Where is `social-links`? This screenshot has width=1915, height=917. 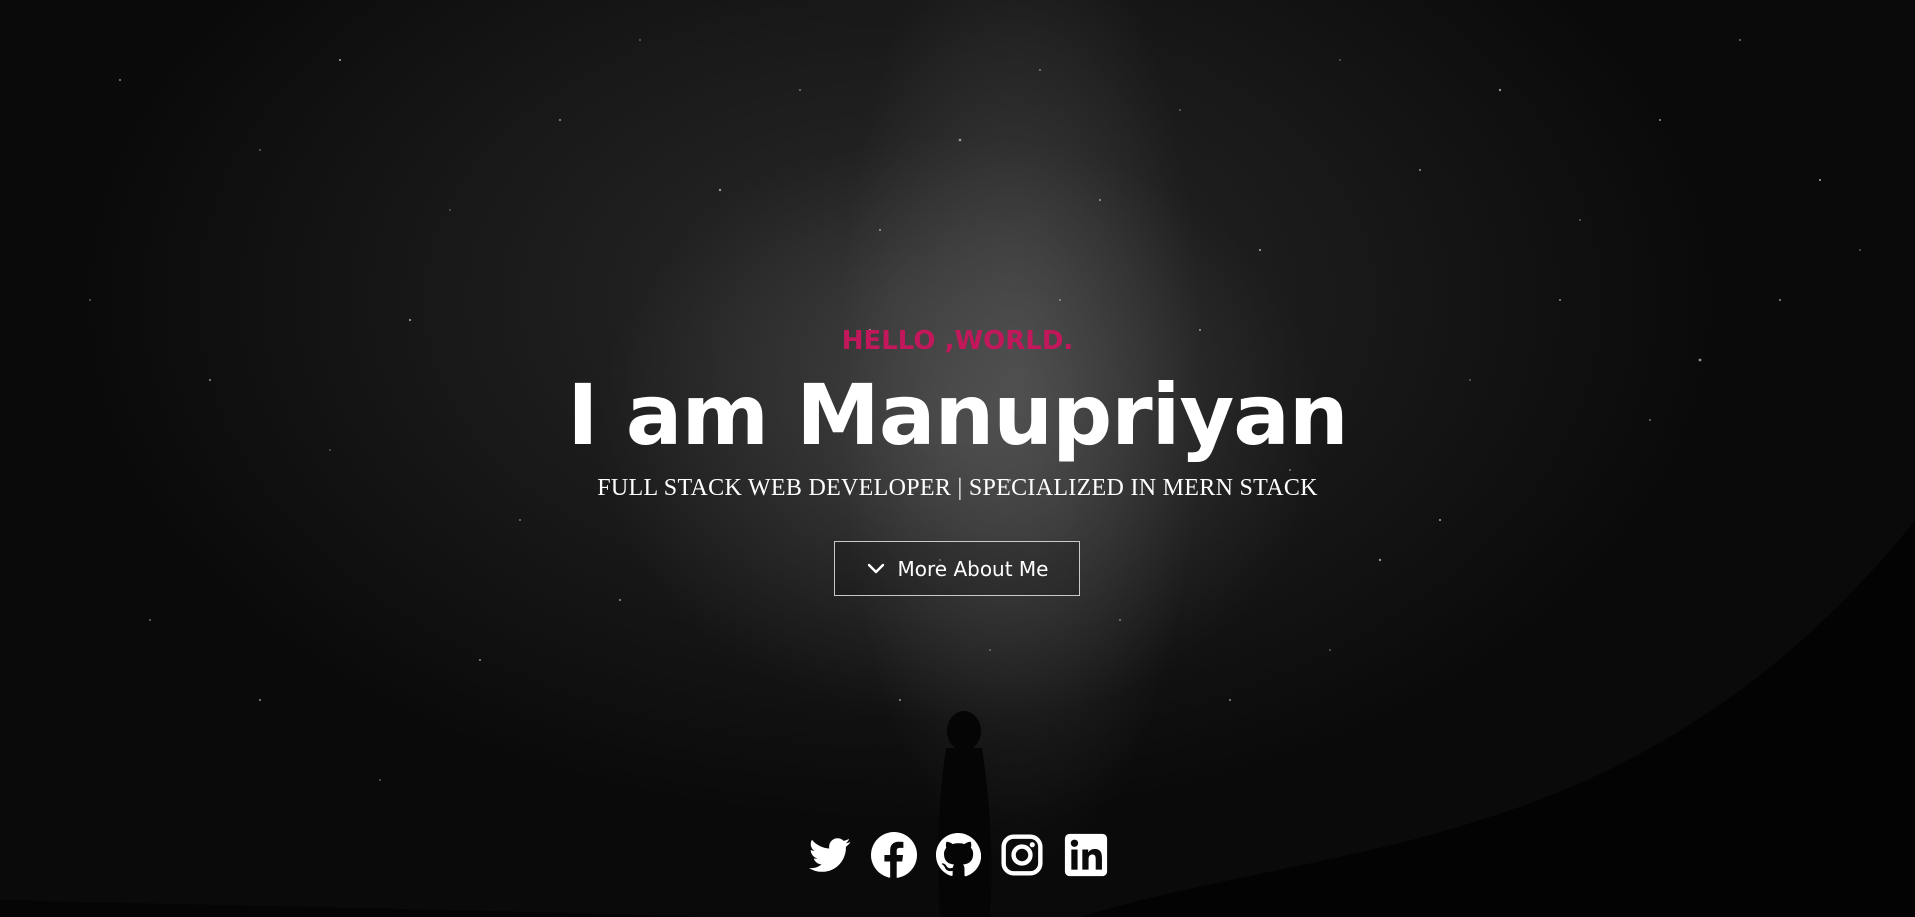 social-links is located at coordinates (957, 855).